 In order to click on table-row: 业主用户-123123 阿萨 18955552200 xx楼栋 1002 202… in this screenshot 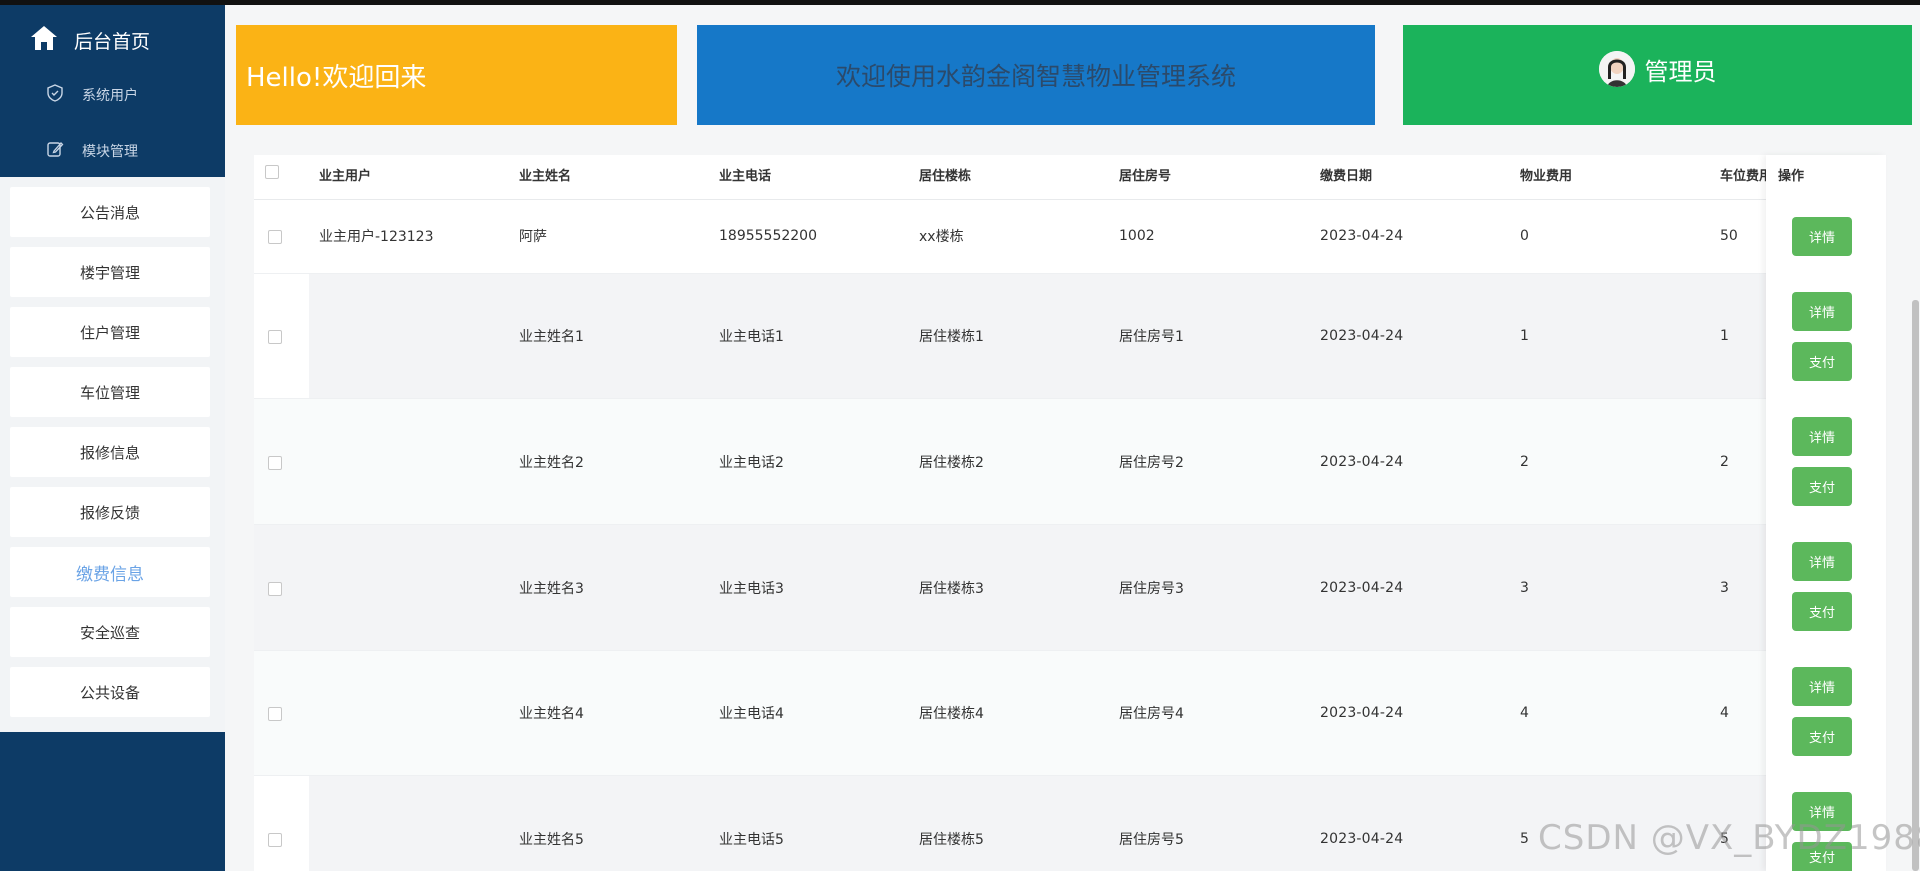, I will do `click(1070, 236)`.